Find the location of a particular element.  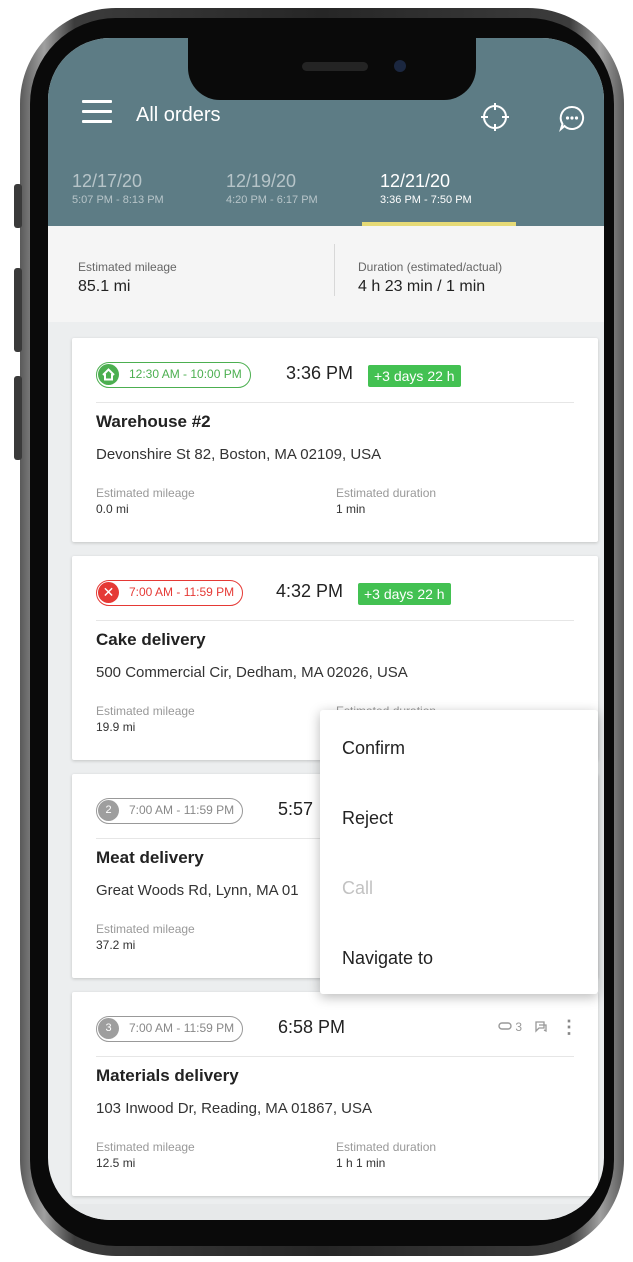

order-title: Meat delivery is located at coordinates (150, 857).